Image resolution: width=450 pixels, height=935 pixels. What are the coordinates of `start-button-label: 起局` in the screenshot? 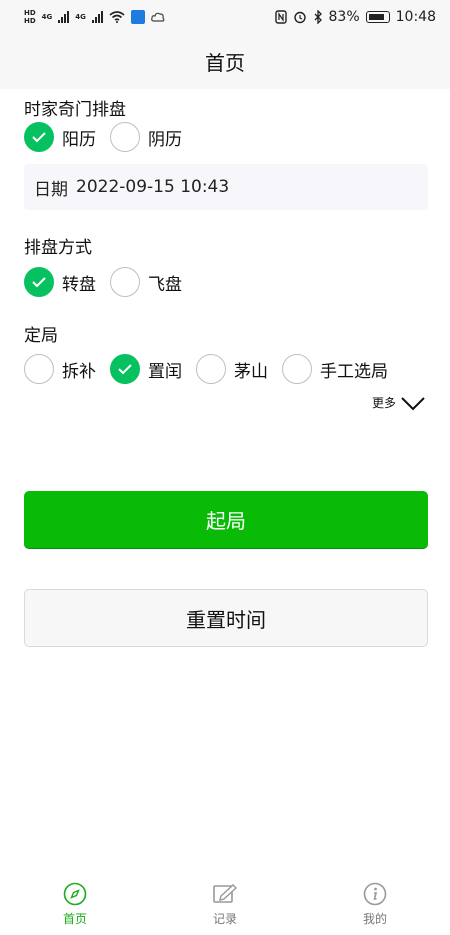 It's located at (226, 521).